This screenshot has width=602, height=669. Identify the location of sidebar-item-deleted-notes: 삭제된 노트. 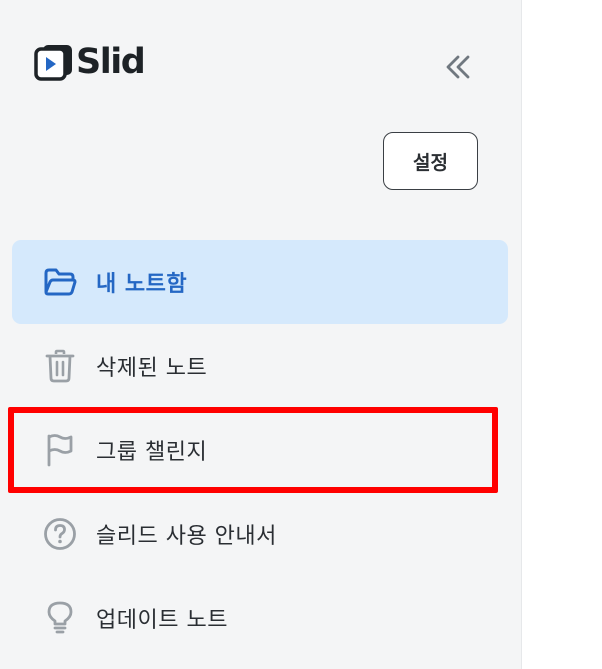
(260, 366).